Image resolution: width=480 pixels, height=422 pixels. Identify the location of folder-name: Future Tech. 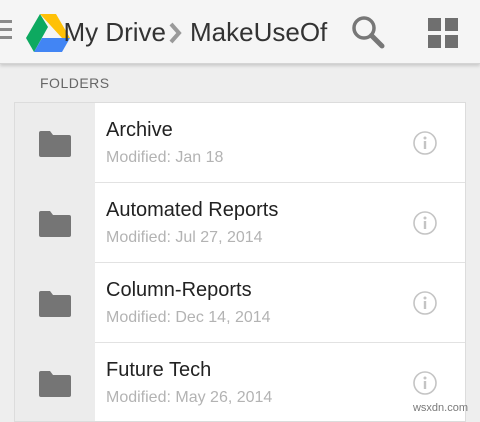
(159, 370).